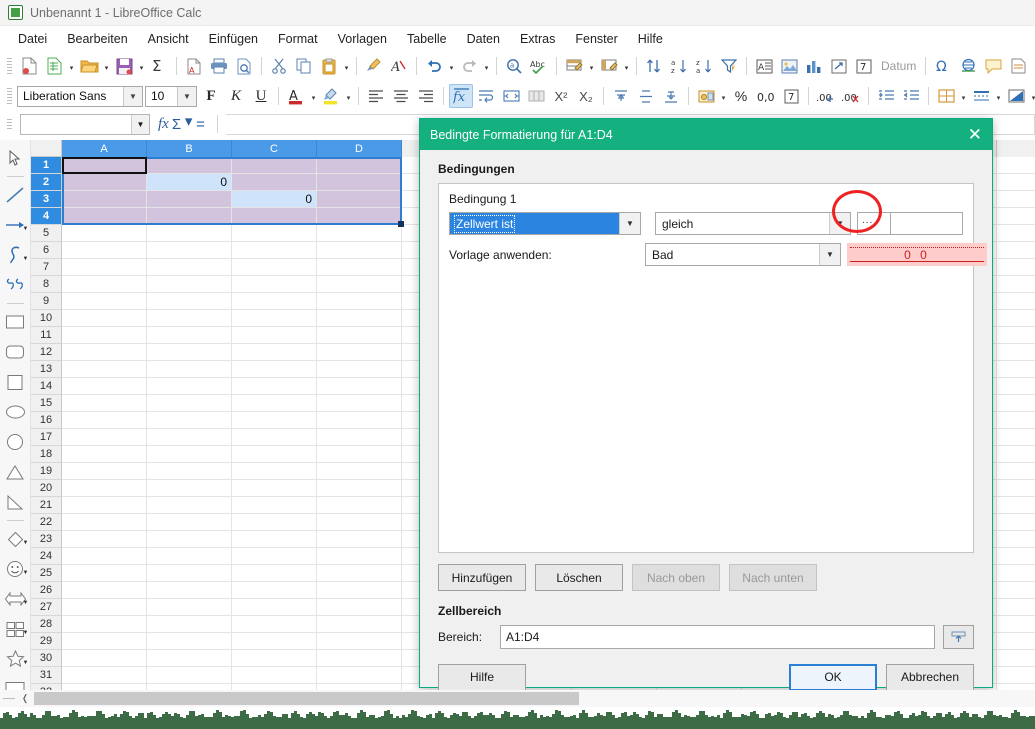 The width and height of the screenshot is (1035, 729). What do you see at coordinates (274, 148) in the screenshot?
I see `column-header-c: C` at bounding box center [274, 148].